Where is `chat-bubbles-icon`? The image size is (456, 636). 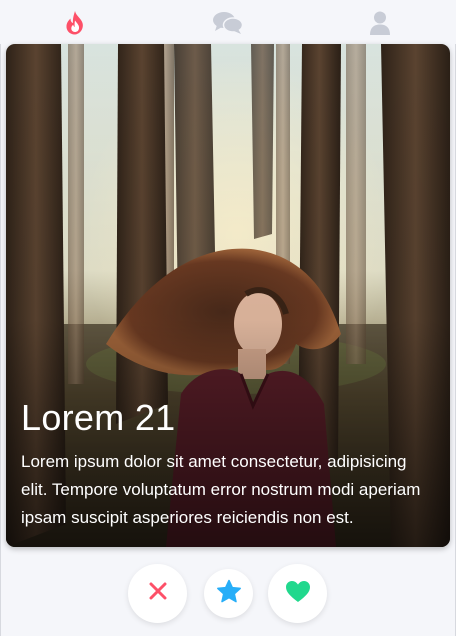
chat-bubbles-icon is located at coordinates (228, 23).